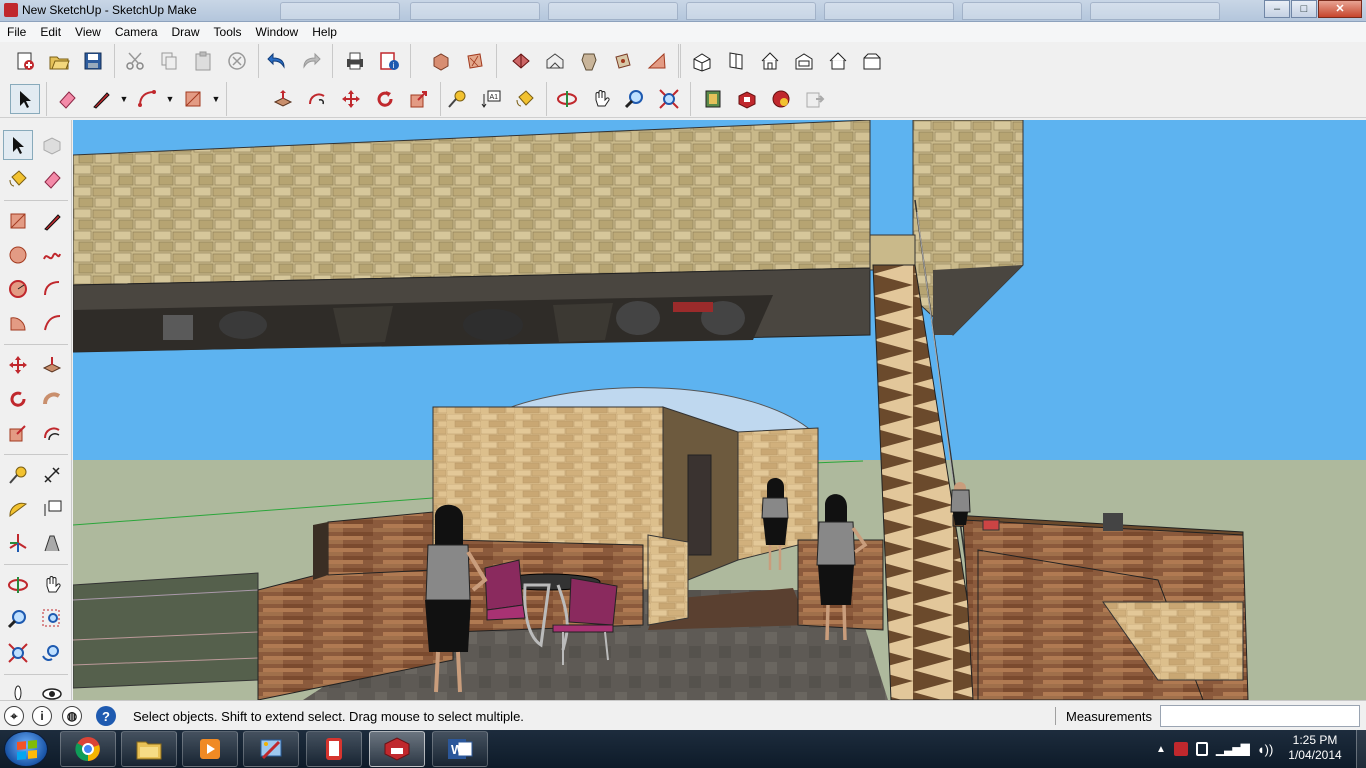  What do you see at coordinates (271, 749) in the screenshot?
I see `paint-icon` at bounding box center [271, 749].